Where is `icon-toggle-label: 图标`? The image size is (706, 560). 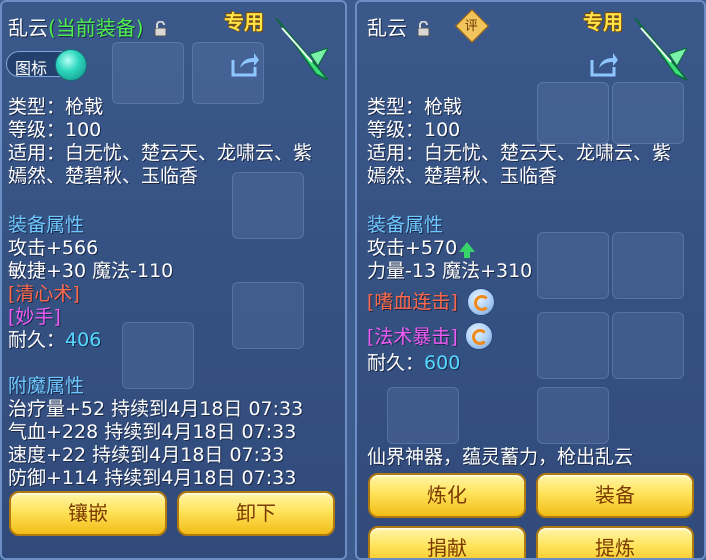
icon-toggle-label: 图标 is located at coordinates (31, 68).